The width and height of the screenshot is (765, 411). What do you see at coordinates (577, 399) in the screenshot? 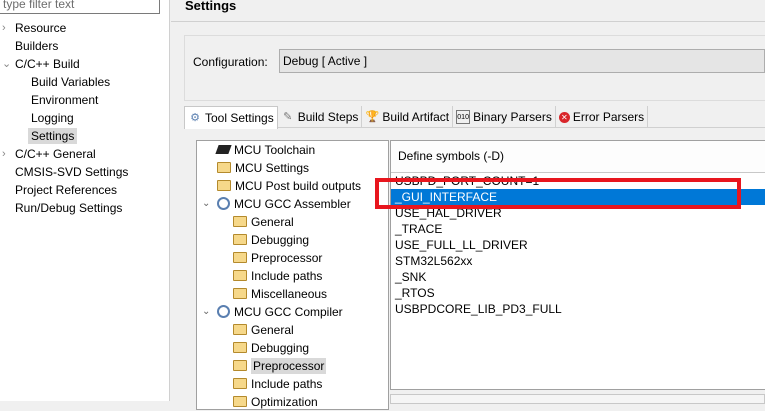
I see `undefine-symbols-panel` at bounding box center [577, 399].